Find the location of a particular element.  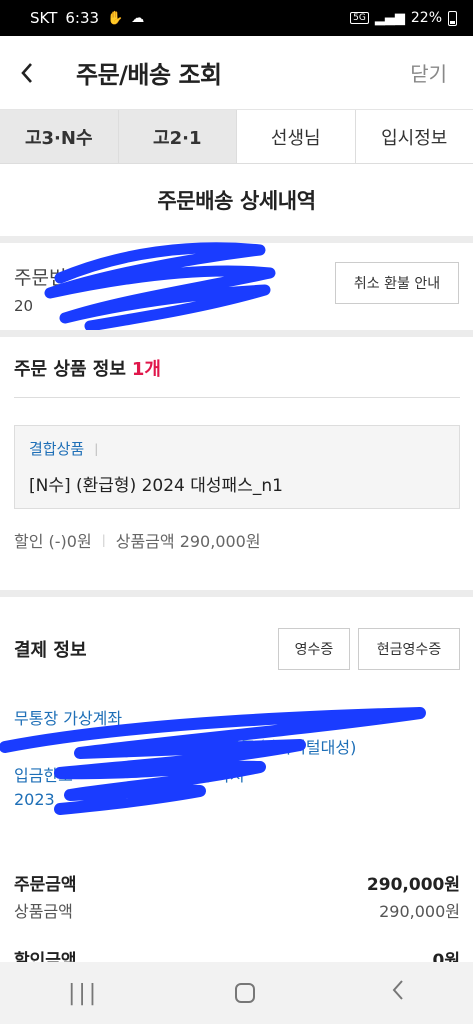

order-amount-row: 주문금액 290,000원 is located at coordinates (237, 882).